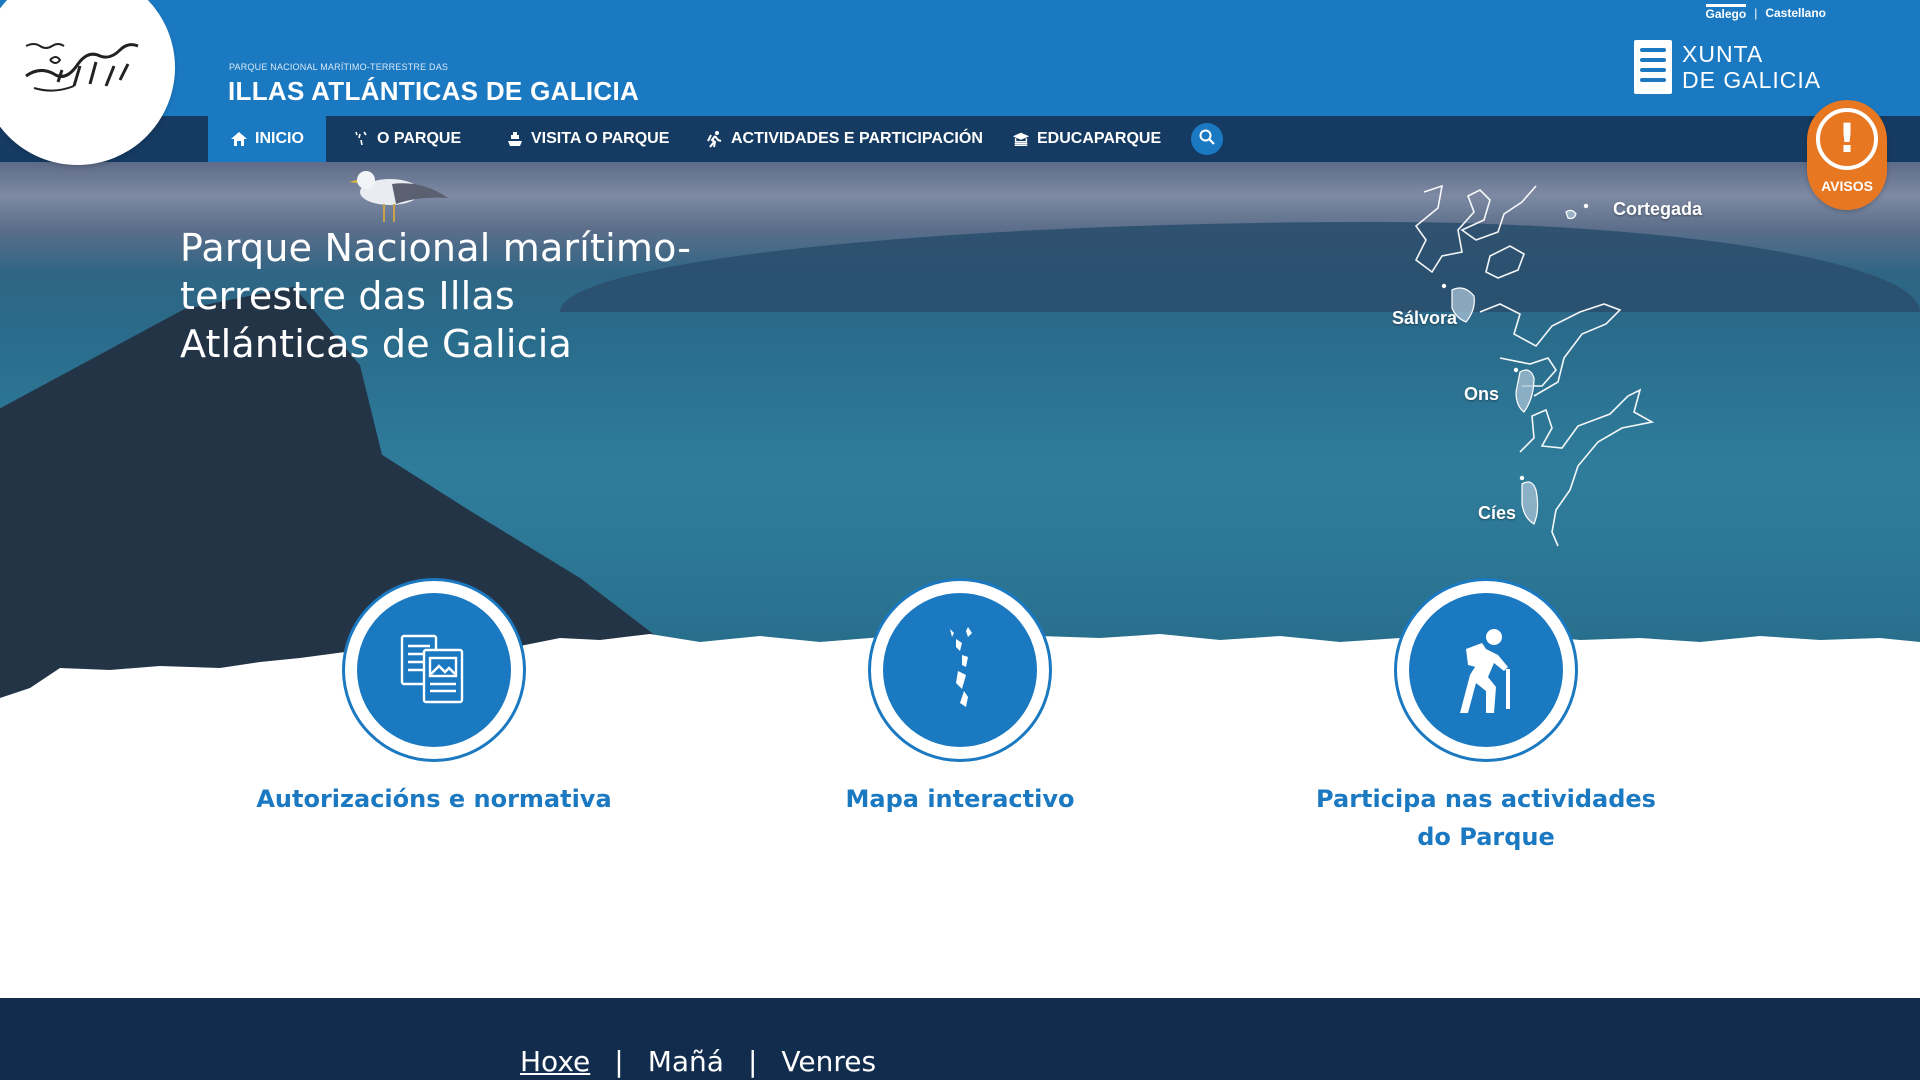 This screenshot has height=1080, width=1920. I want to click on nav-actividades: ACTIVIDADES E PARTICIPACIÓN, so click(844, 139).